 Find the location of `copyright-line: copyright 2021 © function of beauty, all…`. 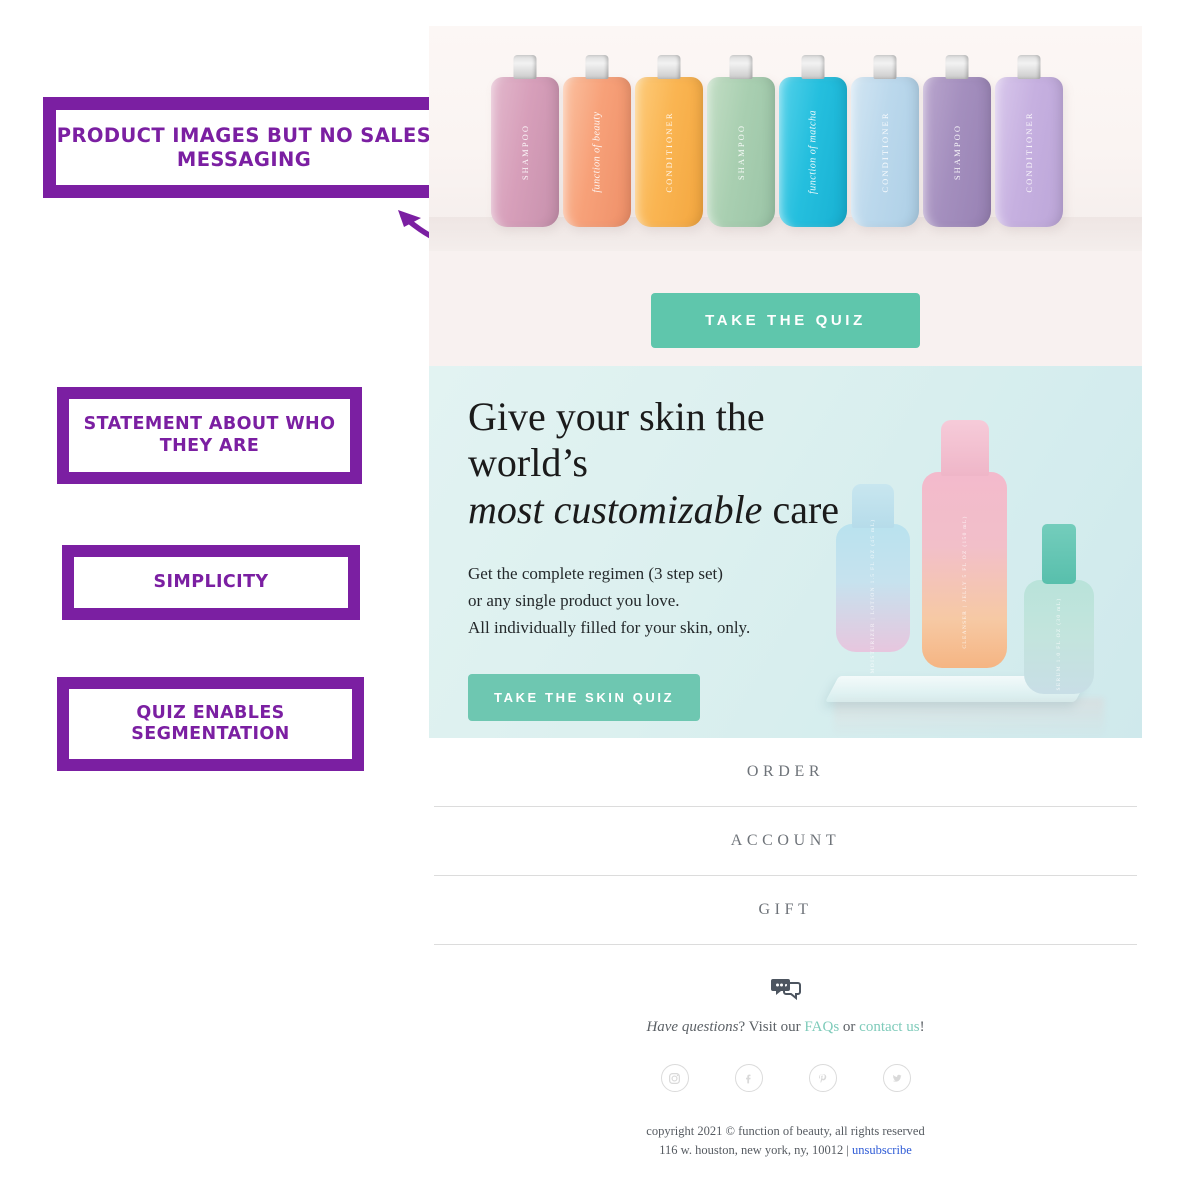

copyright-line: copyright 2021 © function of beauty, all… is located at coordinates (785, 1131).